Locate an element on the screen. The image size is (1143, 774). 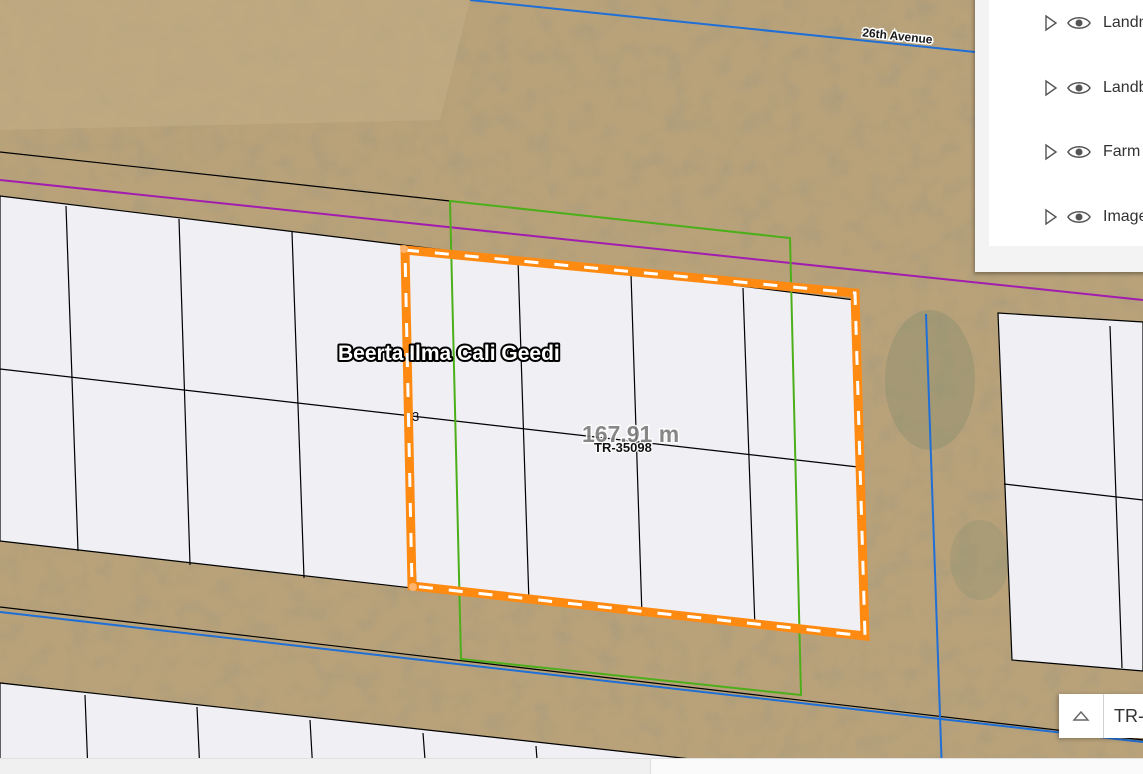
vegetation-patch is located at coordinates (980, 560).